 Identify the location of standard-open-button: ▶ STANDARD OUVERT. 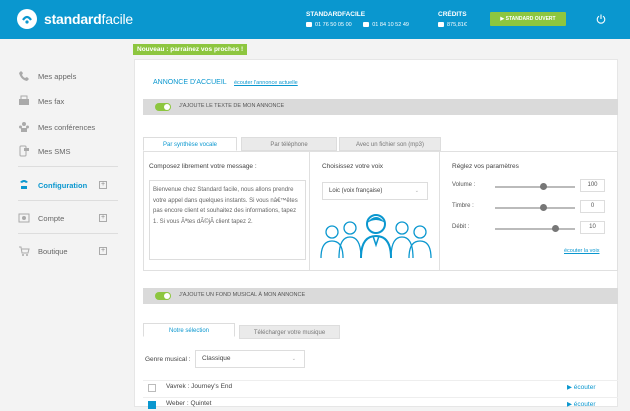
(528, 19).